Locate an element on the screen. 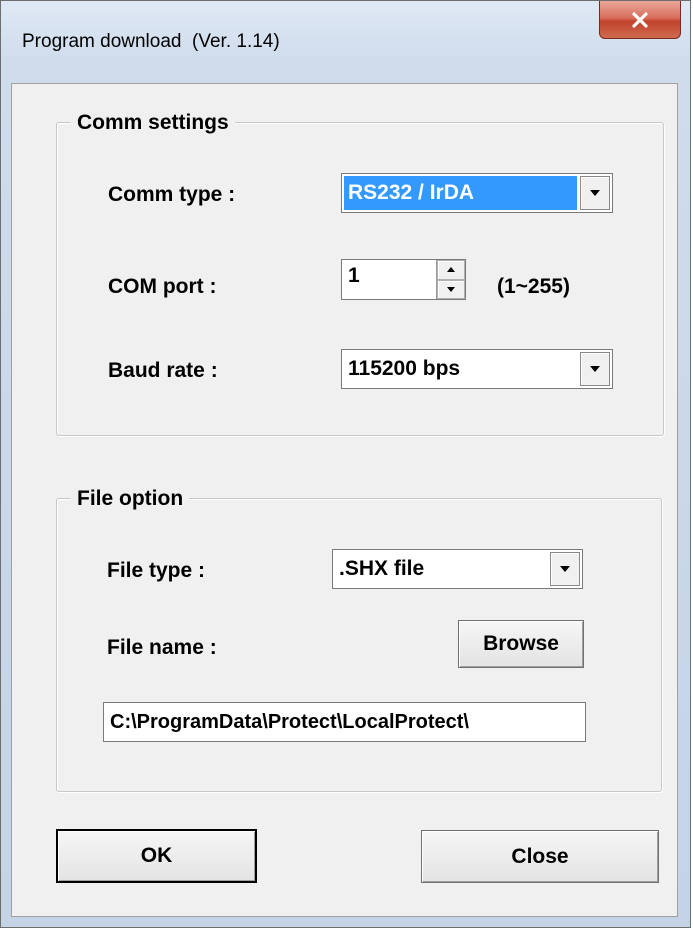 The width and height of the screenshot is (693, 930). browse-button: Browse is located at coordinates (521, 644).